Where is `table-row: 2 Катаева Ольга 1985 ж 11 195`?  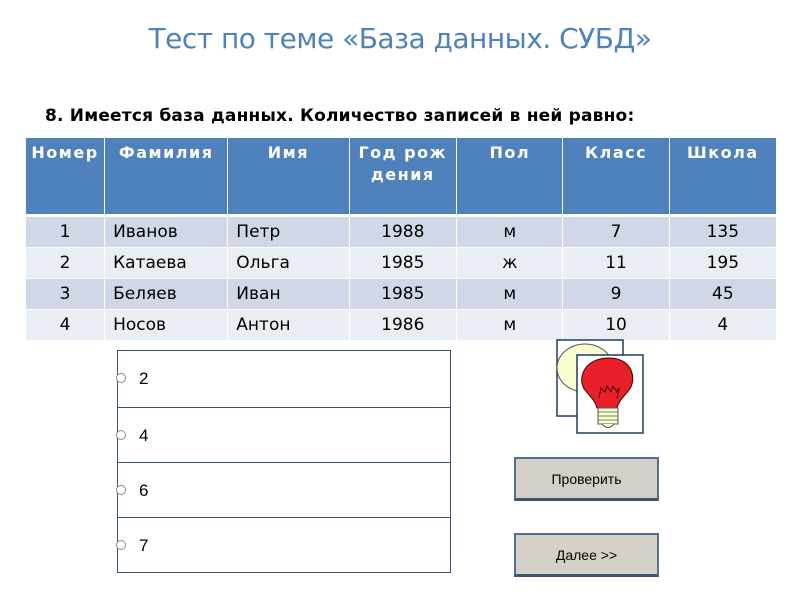 table-row: 2 Катаева Ольга 1985 ж 11 195 is located at coordinates (401, 263).